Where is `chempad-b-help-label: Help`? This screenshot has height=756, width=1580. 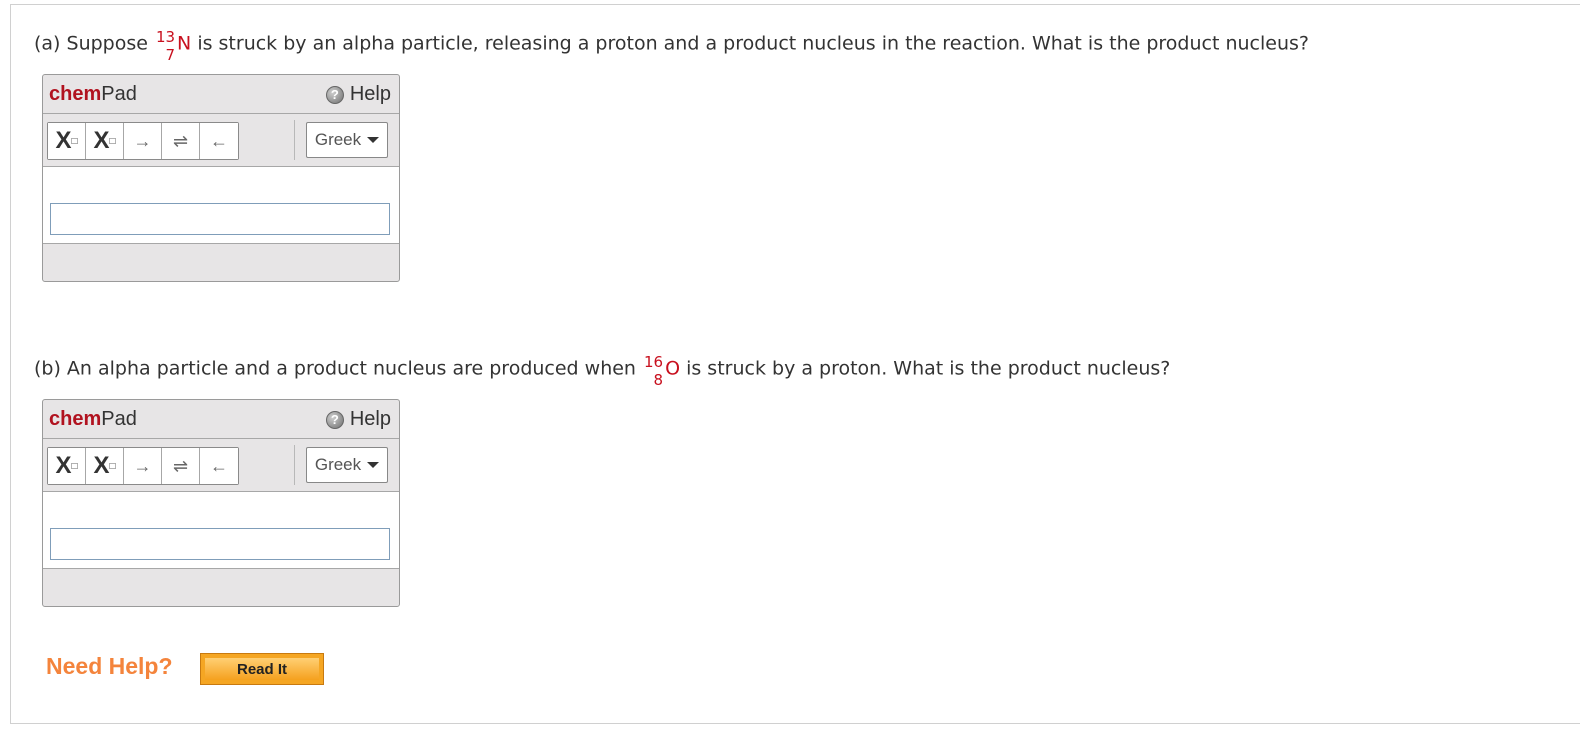 chempad-b-help-label: Help is located at coordinates (370, 419).